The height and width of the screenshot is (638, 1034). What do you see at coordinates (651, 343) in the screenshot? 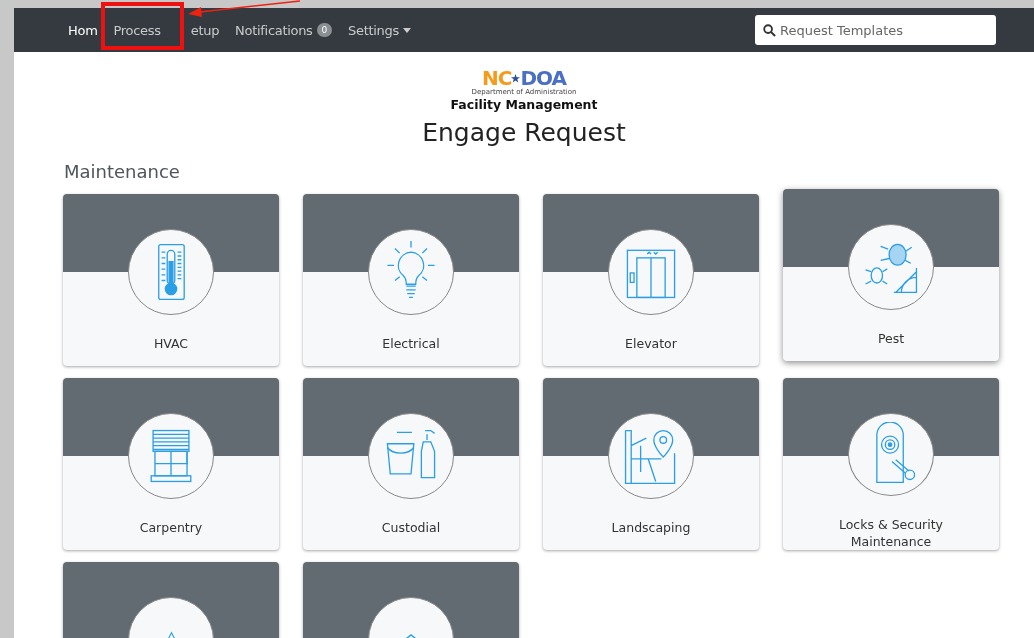
I see `card-label: Elevator` at bounding box center [651, 343].